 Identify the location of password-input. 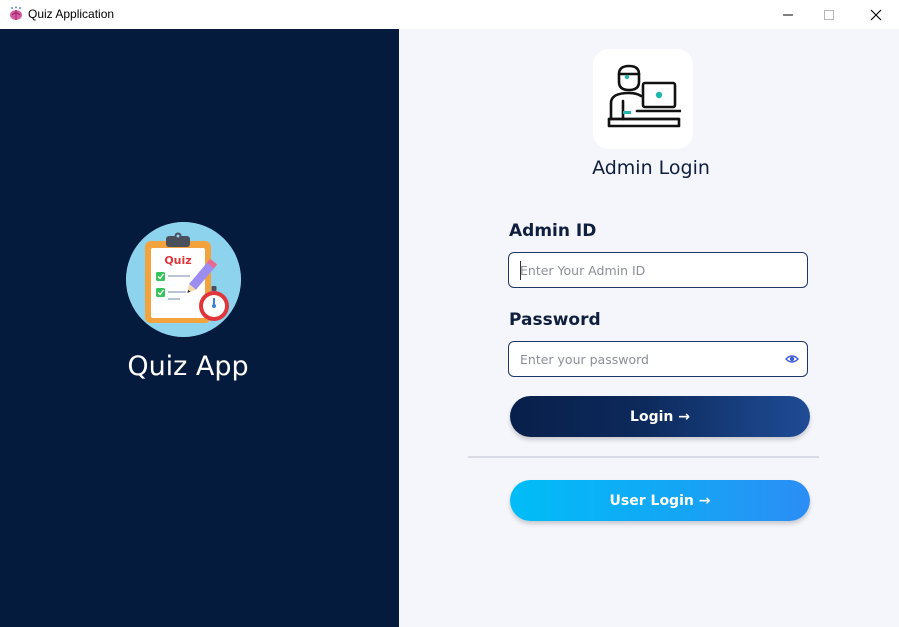
(658, 359).